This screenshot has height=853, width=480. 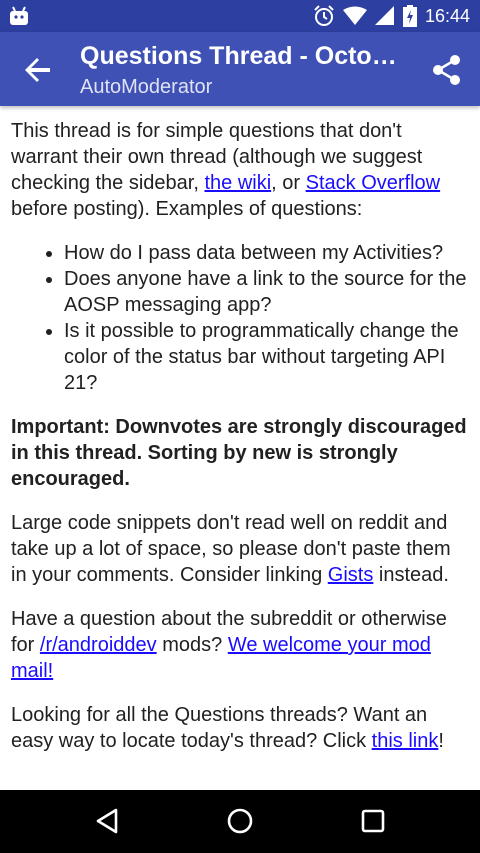 I want to click on page-subtitle: AutoModerator, so click(x=146, y=87).